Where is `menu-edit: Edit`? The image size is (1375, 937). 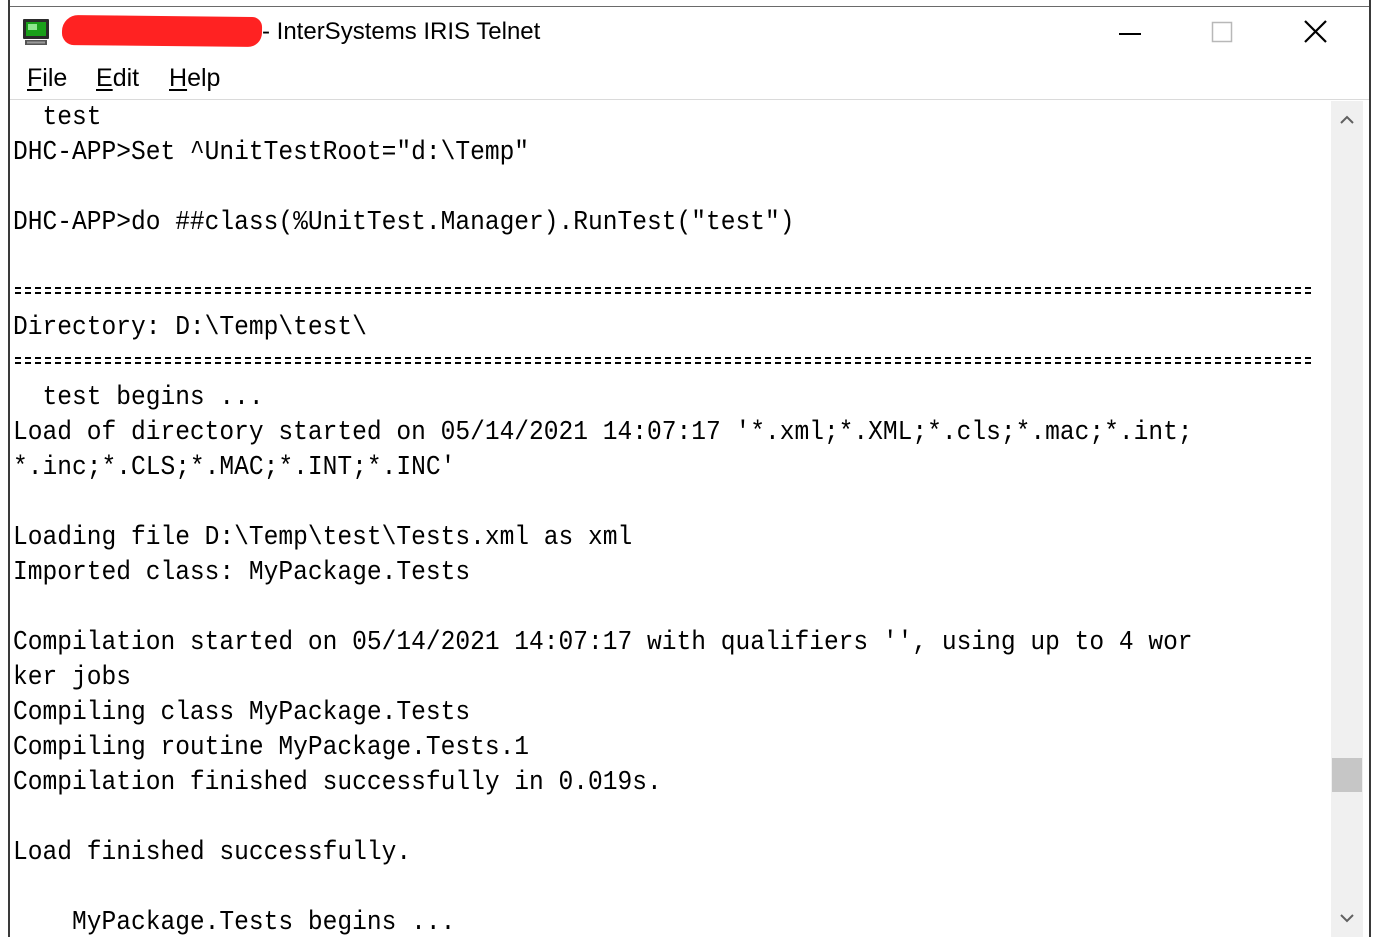 menu-edit: Edit is located at coordinates (117, 78).